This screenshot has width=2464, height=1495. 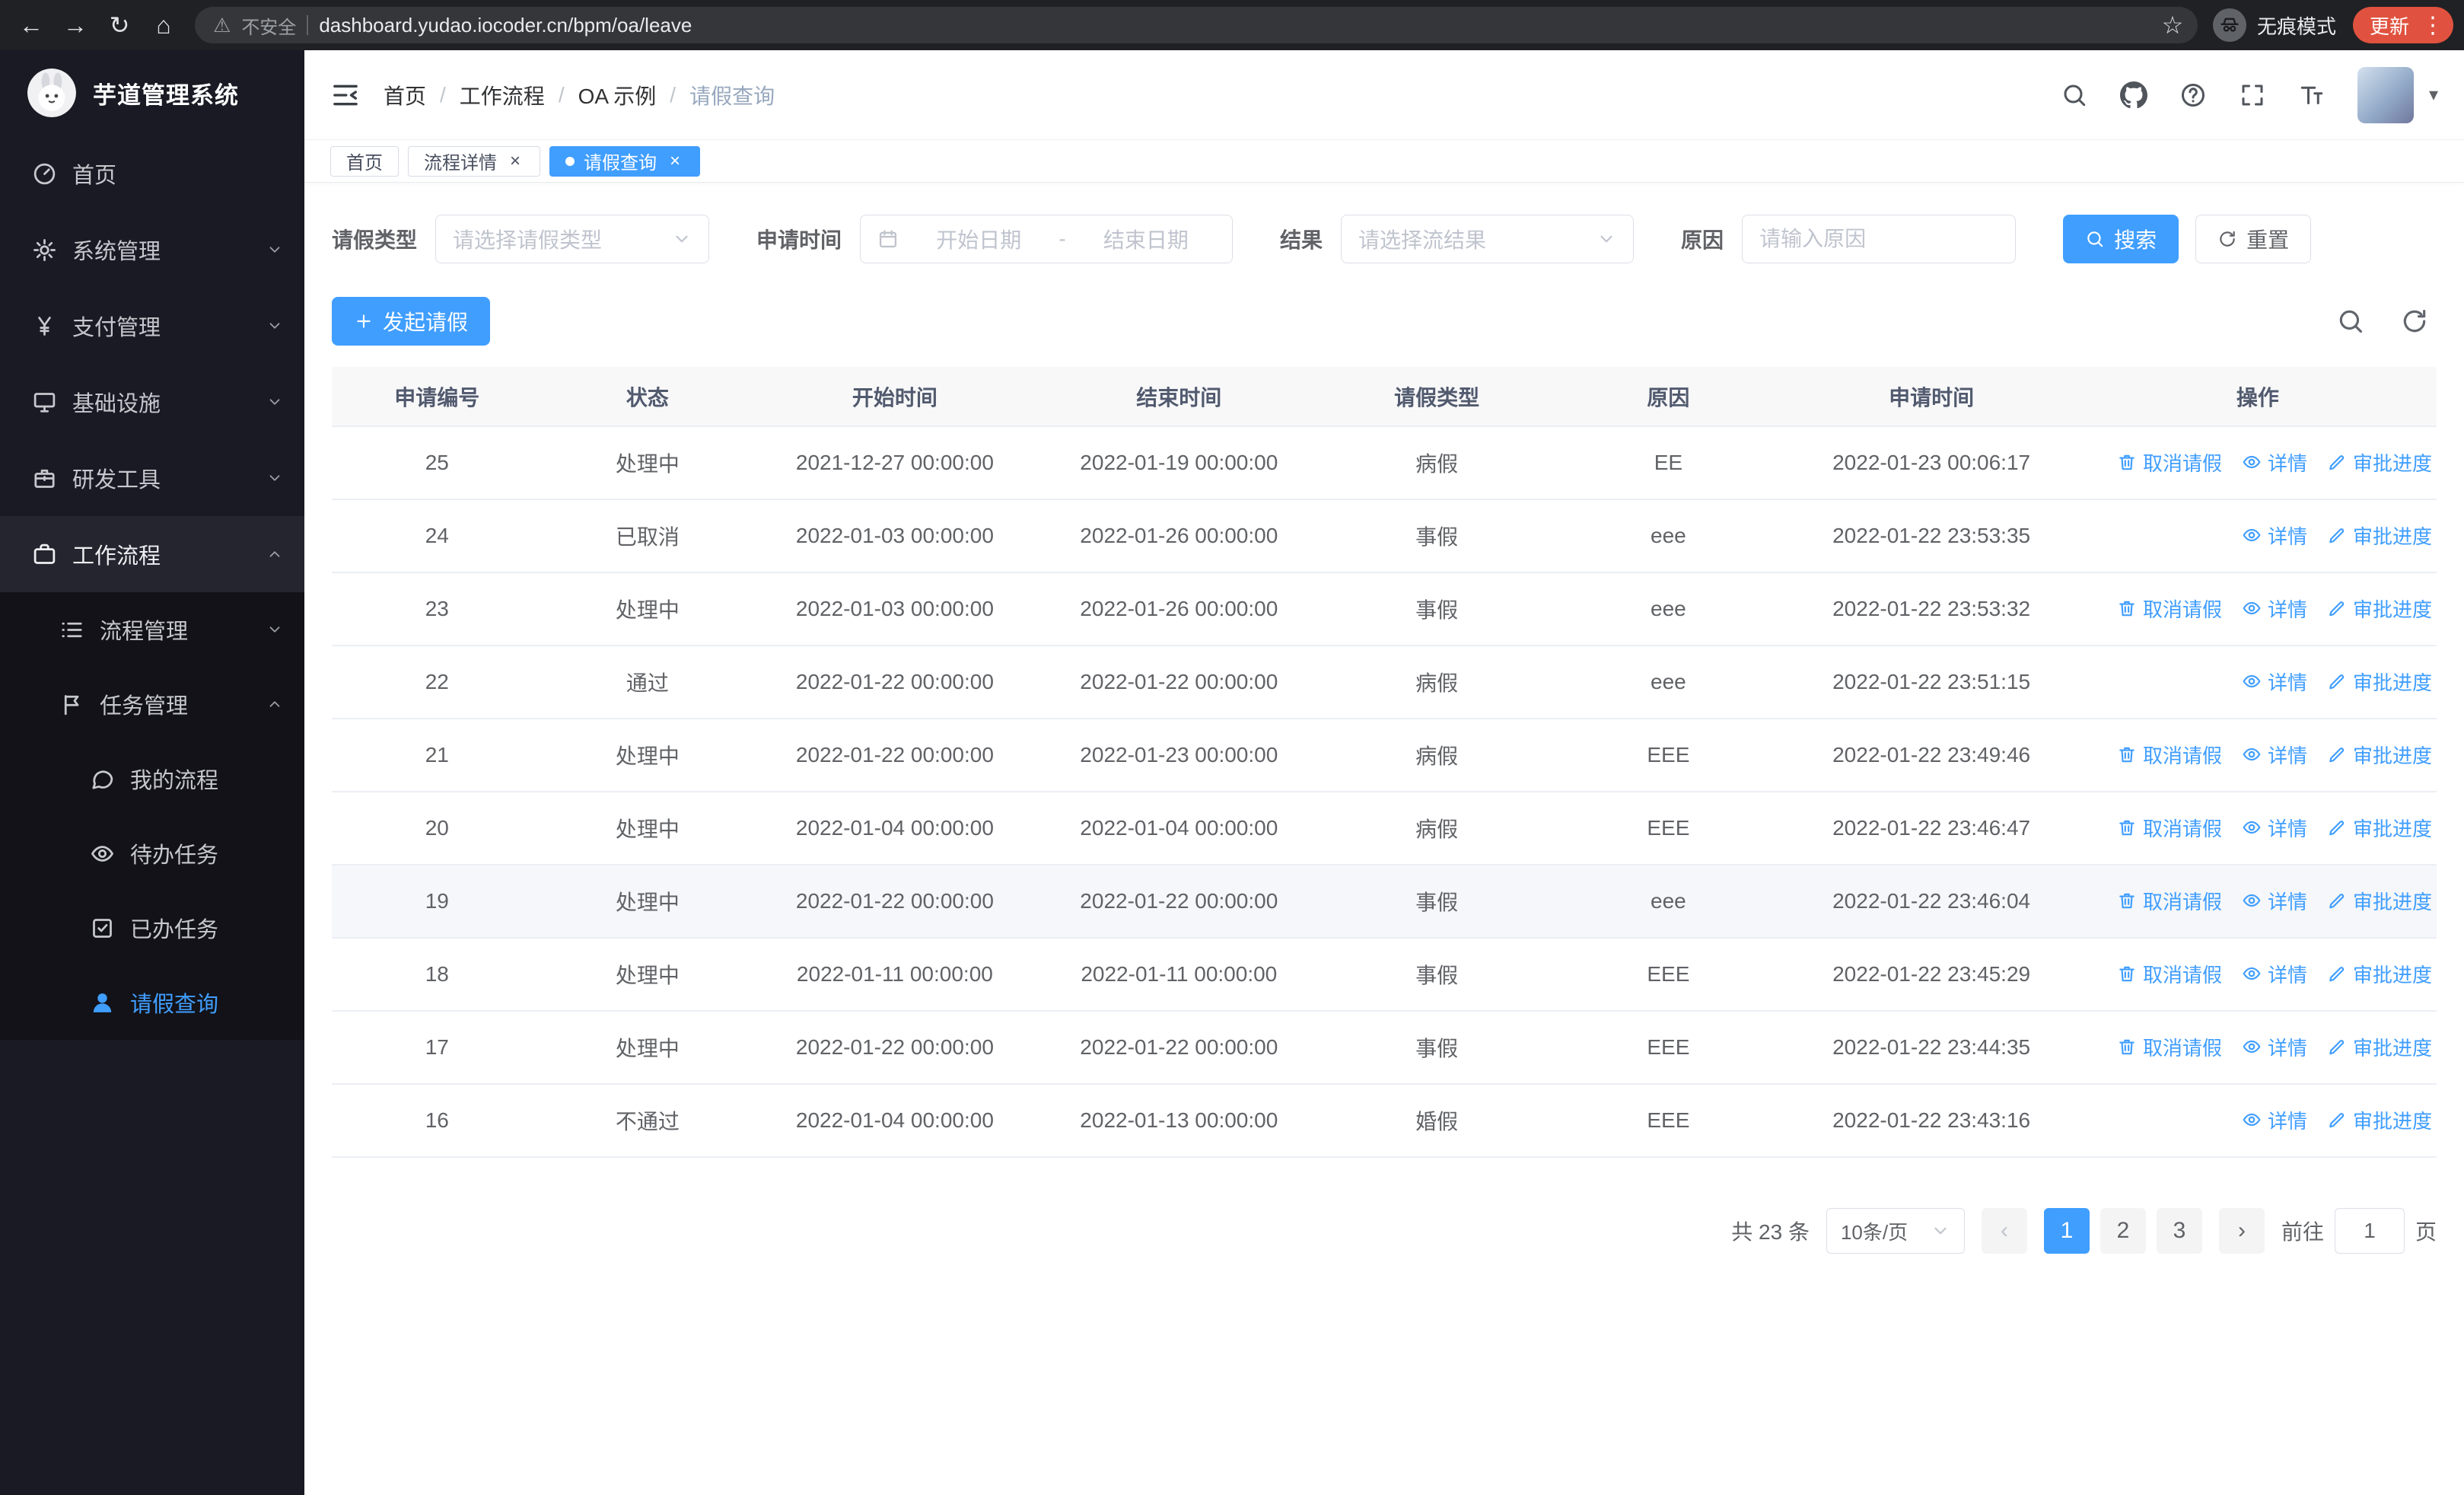 What do you see at coordinates (44, 554) in the screenshot?
I see `briefcase-icon` at bounding box center [44, 554].